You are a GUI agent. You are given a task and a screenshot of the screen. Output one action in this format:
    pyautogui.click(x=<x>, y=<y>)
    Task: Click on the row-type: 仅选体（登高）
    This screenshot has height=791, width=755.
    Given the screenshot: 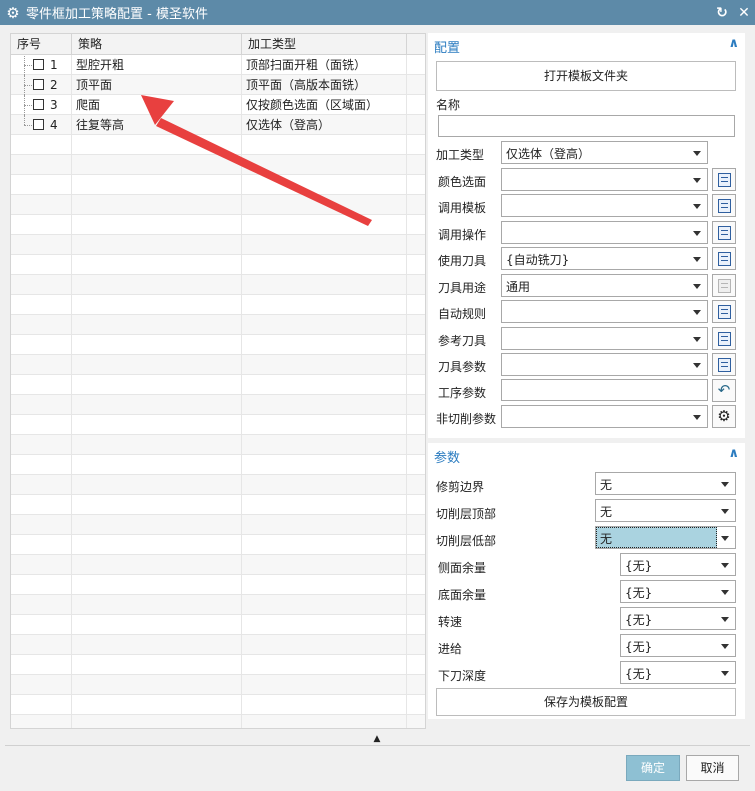 What is the action you would take?
    pyautogui.click(x=324, y=125)
    